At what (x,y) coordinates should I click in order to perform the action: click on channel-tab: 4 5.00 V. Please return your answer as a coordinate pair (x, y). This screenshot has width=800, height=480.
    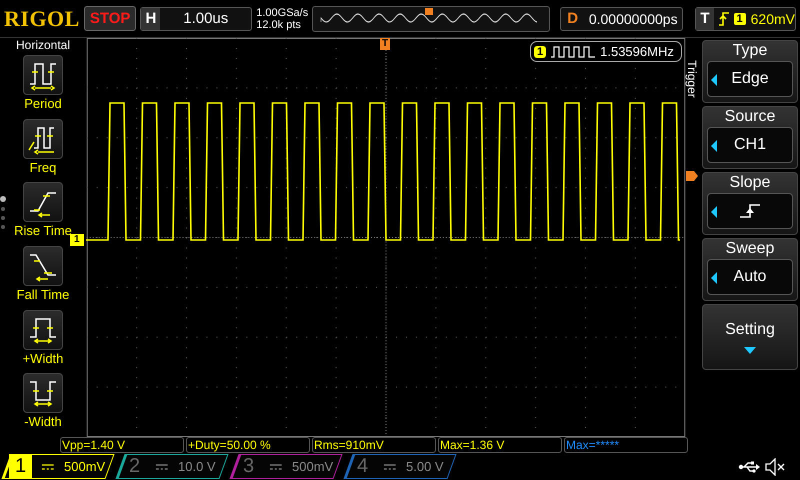
    Looking at the image, I should click on (400, 466).